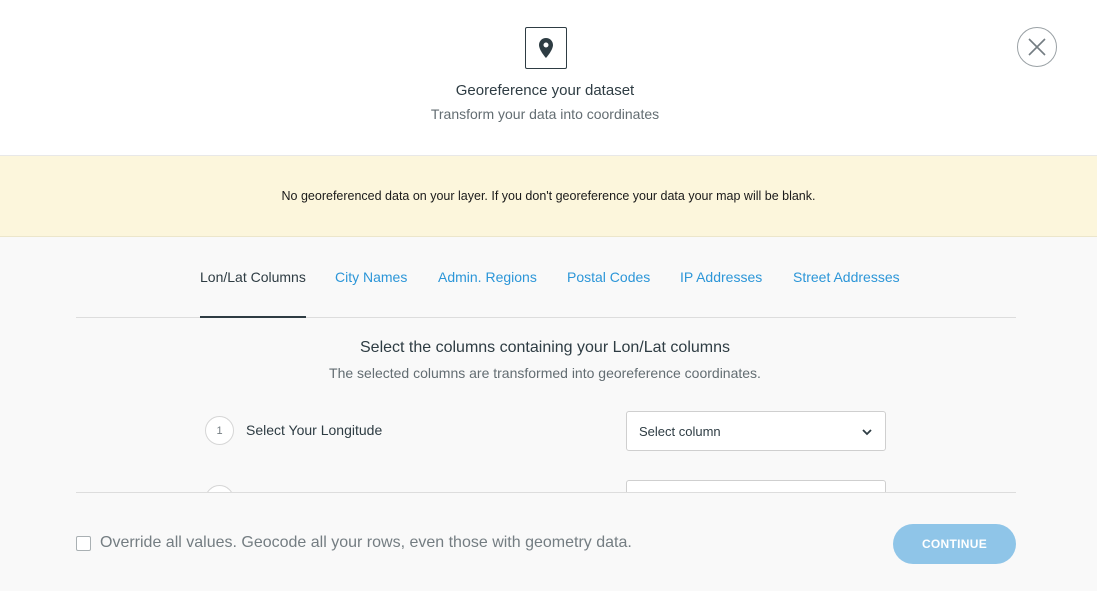  I want to click on tab-lon-lat-columns: Lon/Lat Columns, so click(253, 277).